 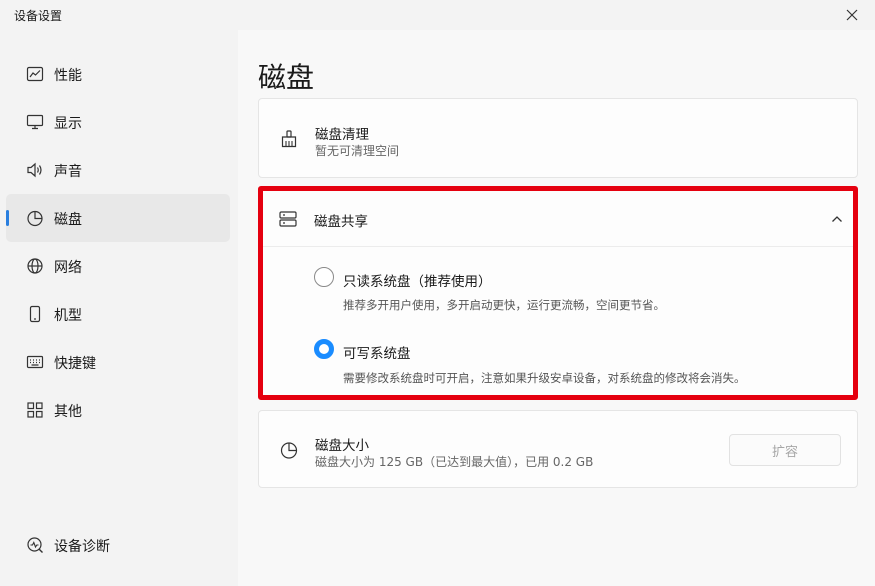 I want to click on sidebar-item-display: 显示, so click(x=118, y=122).